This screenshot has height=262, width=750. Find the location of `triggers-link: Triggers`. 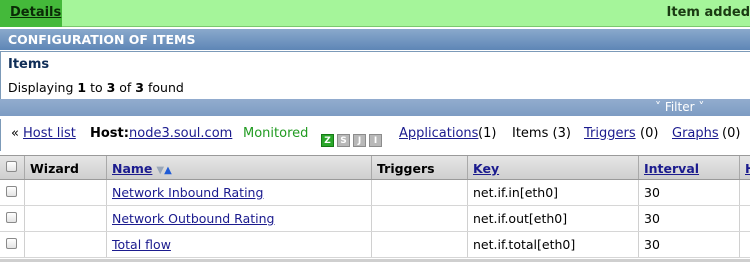

triggers-link: Triggers is located at coordinates (610, 133).